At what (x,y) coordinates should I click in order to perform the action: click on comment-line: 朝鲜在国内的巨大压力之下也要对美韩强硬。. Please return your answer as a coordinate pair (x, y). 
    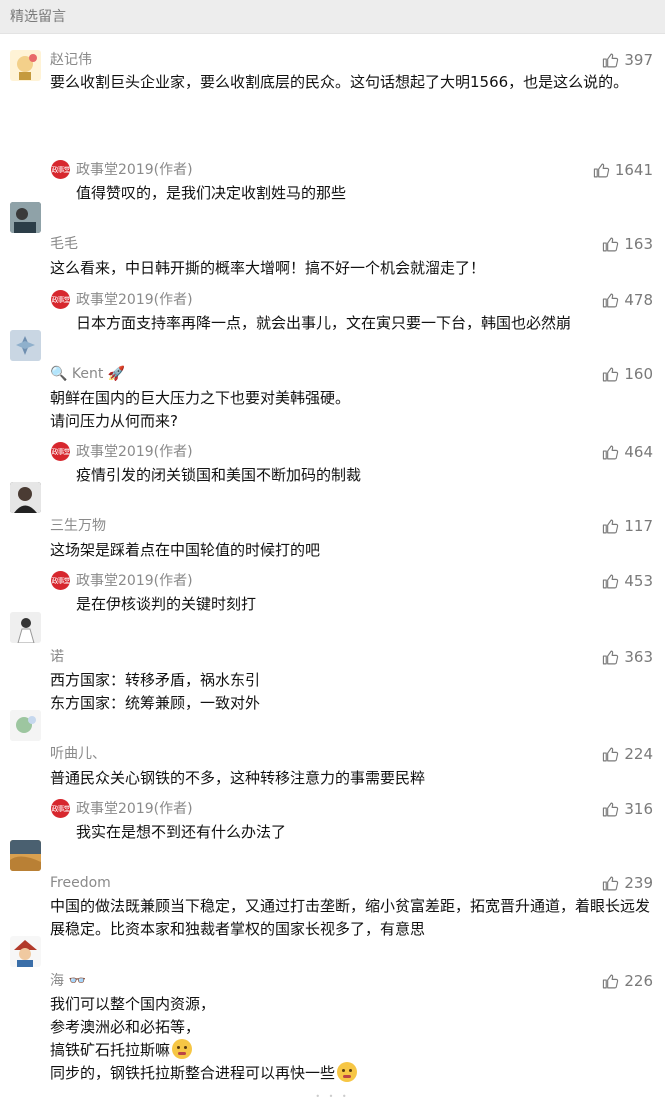
    Looking at the image, I should click on (200, 398).